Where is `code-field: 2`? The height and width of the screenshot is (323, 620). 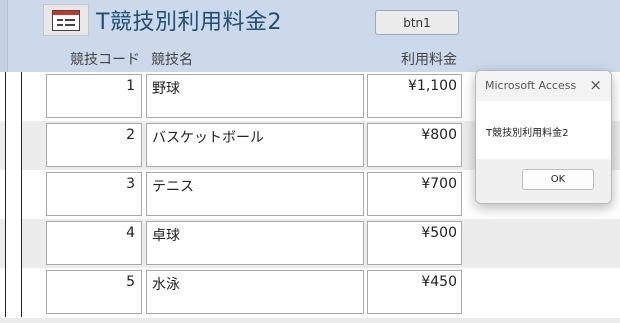
code-field: 2 is located at coordinates (94, 145).